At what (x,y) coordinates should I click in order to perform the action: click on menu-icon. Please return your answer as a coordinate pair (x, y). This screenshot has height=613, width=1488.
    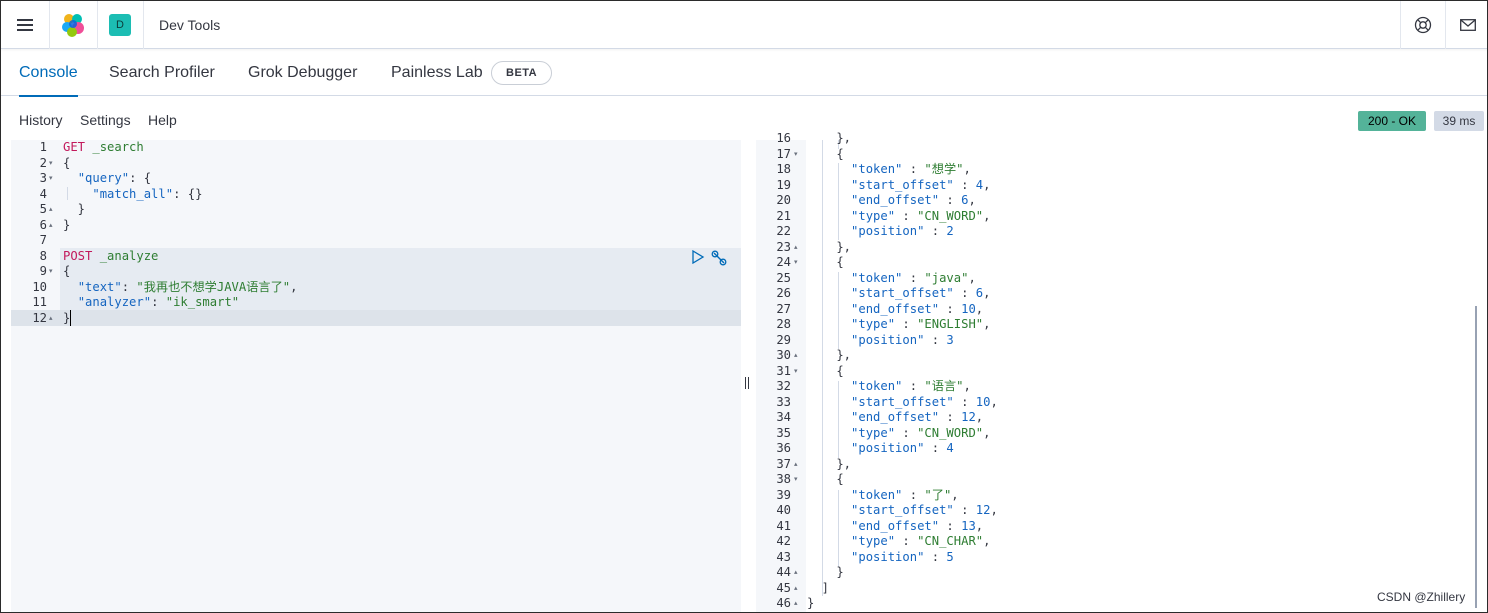
    Looking at the image, I should click on (25, 25).